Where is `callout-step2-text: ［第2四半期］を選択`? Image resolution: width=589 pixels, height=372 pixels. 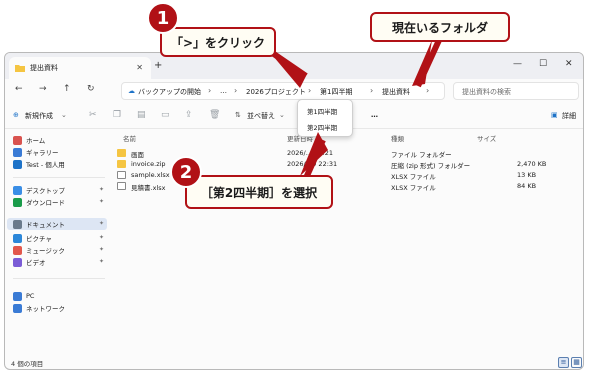 callout-step2-text: ［第2四半期］を選択 is located at coordinates (259, 192).